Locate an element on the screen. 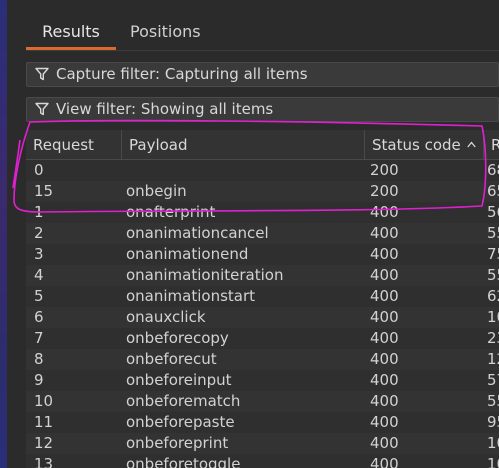 This screenshot has width=499, height=468. sort-ascending-icon is located at coordinates (471, 144).